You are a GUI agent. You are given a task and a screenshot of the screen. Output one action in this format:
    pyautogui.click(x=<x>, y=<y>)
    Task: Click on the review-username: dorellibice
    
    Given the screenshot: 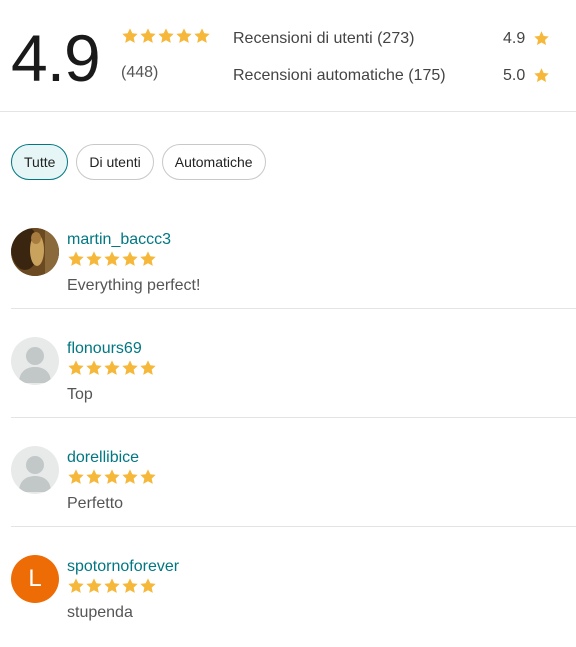 What is the action you would take?
    pyautogui.click(x=103, y=458)
    